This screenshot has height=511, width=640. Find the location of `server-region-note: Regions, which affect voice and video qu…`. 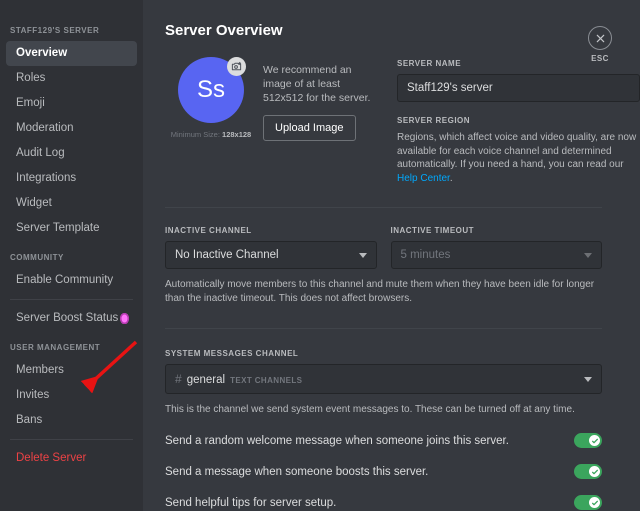

server-region-note: Regions, which affect voice and video qu… is located at coordinates (518, 158).